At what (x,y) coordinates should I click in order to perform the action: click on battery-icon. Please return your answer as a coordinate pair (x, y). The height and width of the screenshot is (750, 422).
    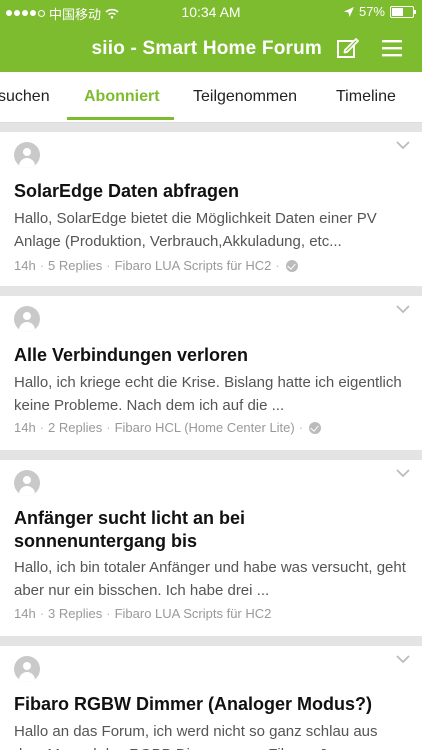
    Looking at the image, I should click on (403, 11).